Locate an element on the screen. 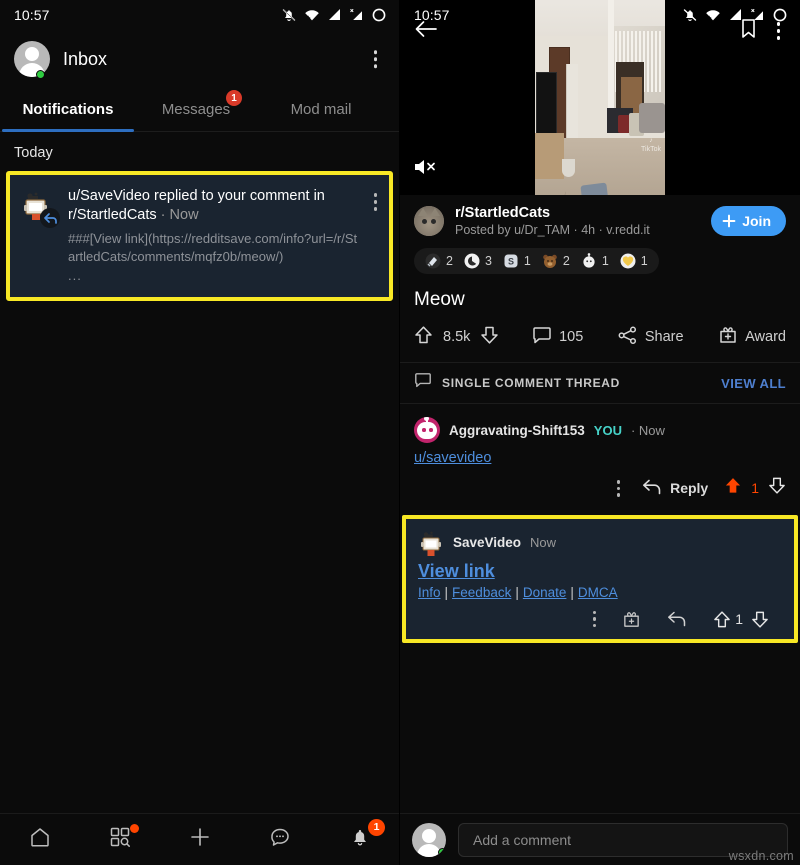 The width and height of the screenshot is (800, 865). cat-eye-right is located at coordinates (433, 221).